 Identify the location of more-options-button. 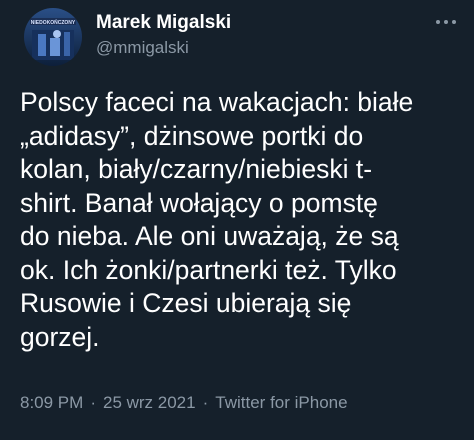
(446, 22).